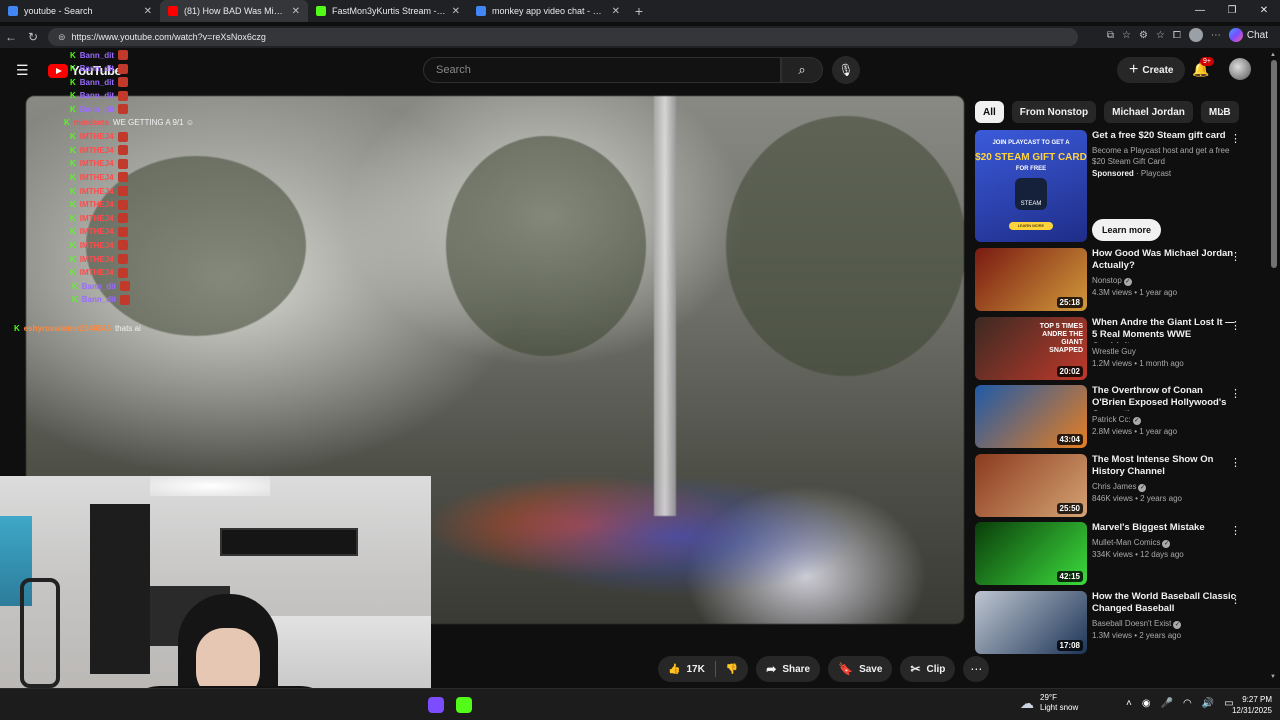 The width and height of the screenshot is (1280, 720). I want to click on browser-profile-avatar, so click(1195, 35).